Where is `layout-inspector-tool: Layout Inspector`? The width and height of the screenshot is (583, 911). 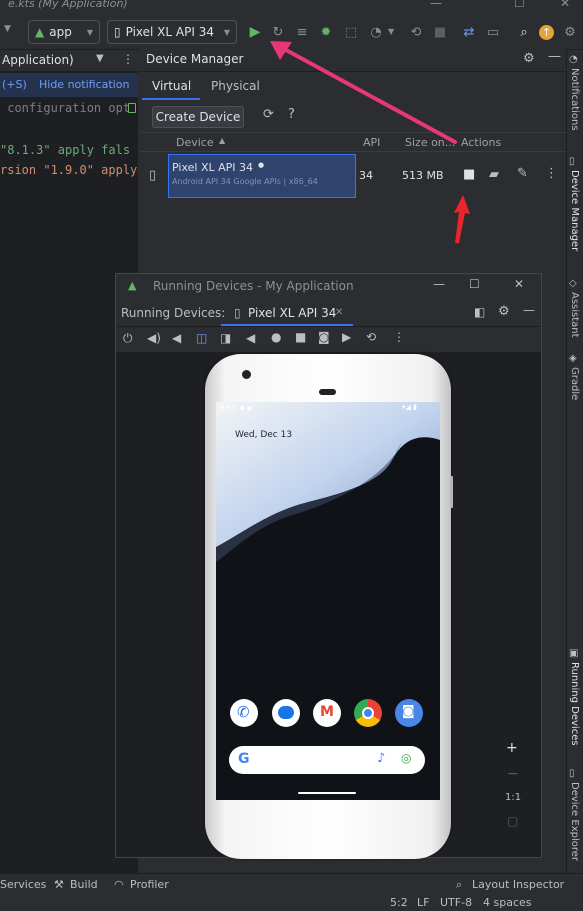 layout-inspector-tool: Layout Inspector is located at coordinates (518, 884).